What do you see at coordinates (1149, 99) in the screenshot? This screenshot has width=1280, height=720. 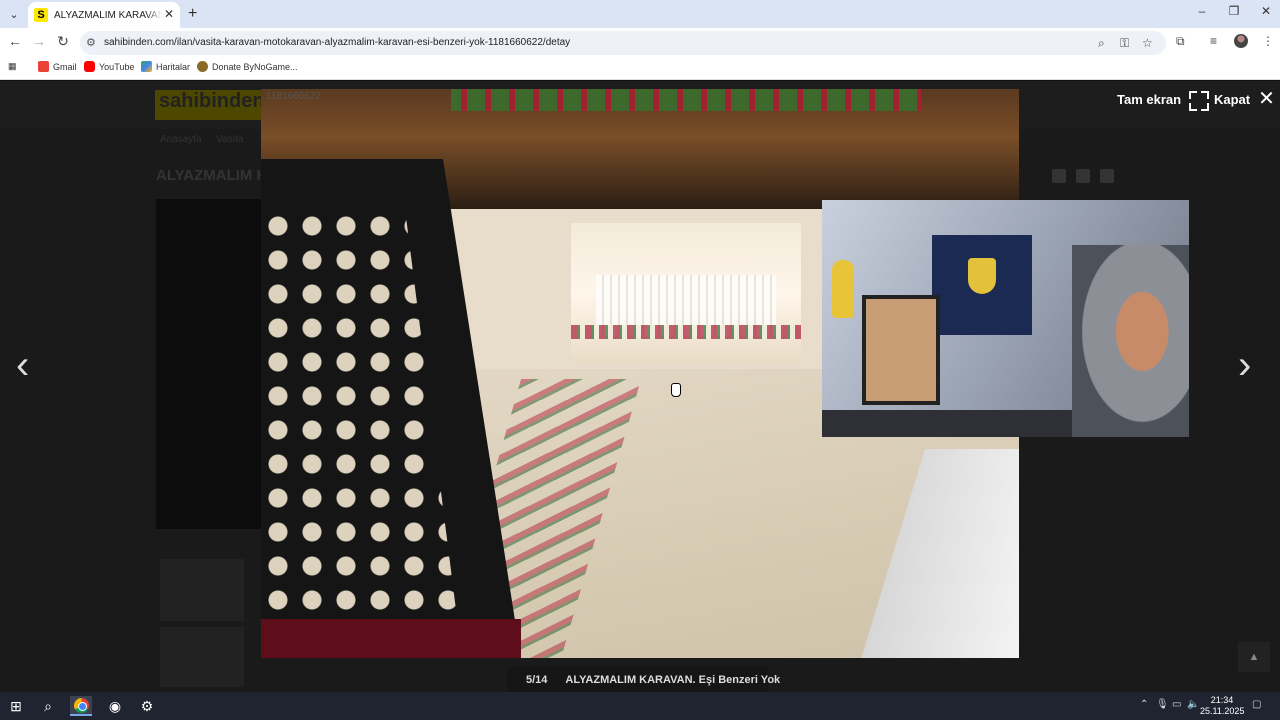 I see `fullscreen-label: Tam ekran` at bounding box center [1149, 99].